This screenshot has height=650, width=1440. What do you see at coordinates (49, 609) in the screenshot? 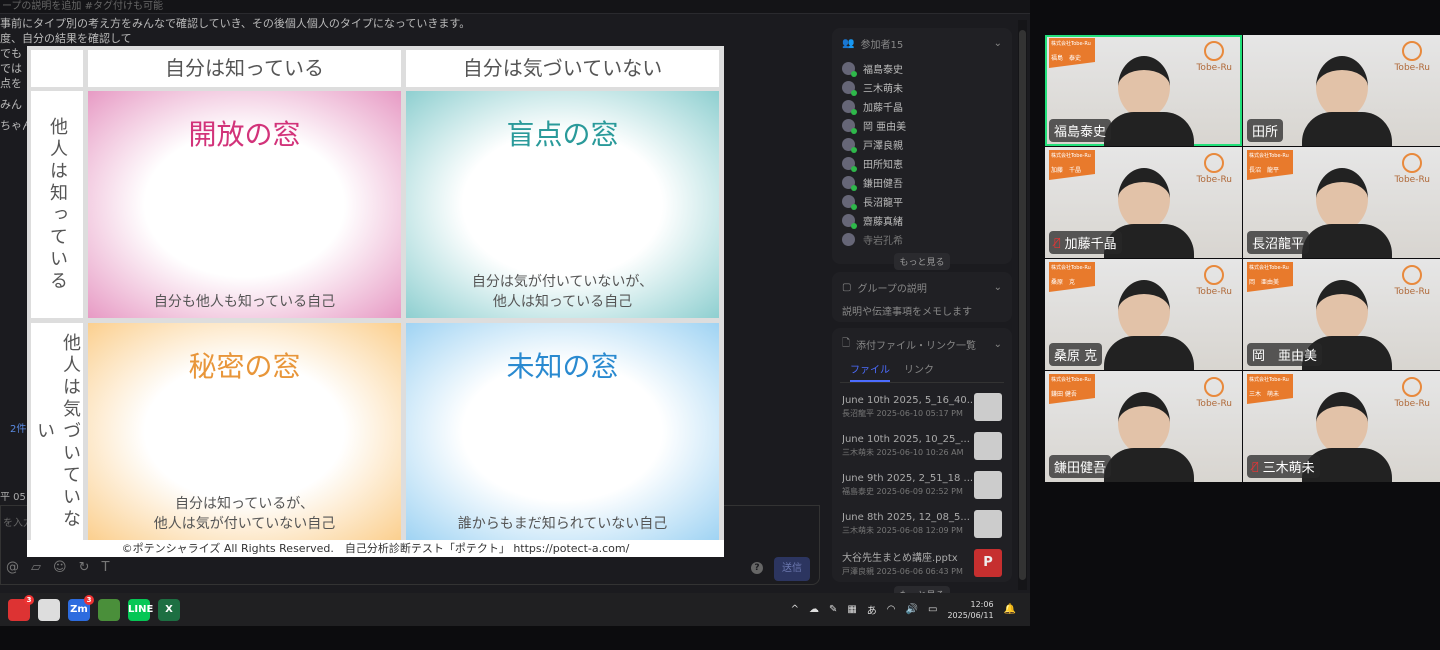
I see `document-icon` at bounding box center [49, 609].